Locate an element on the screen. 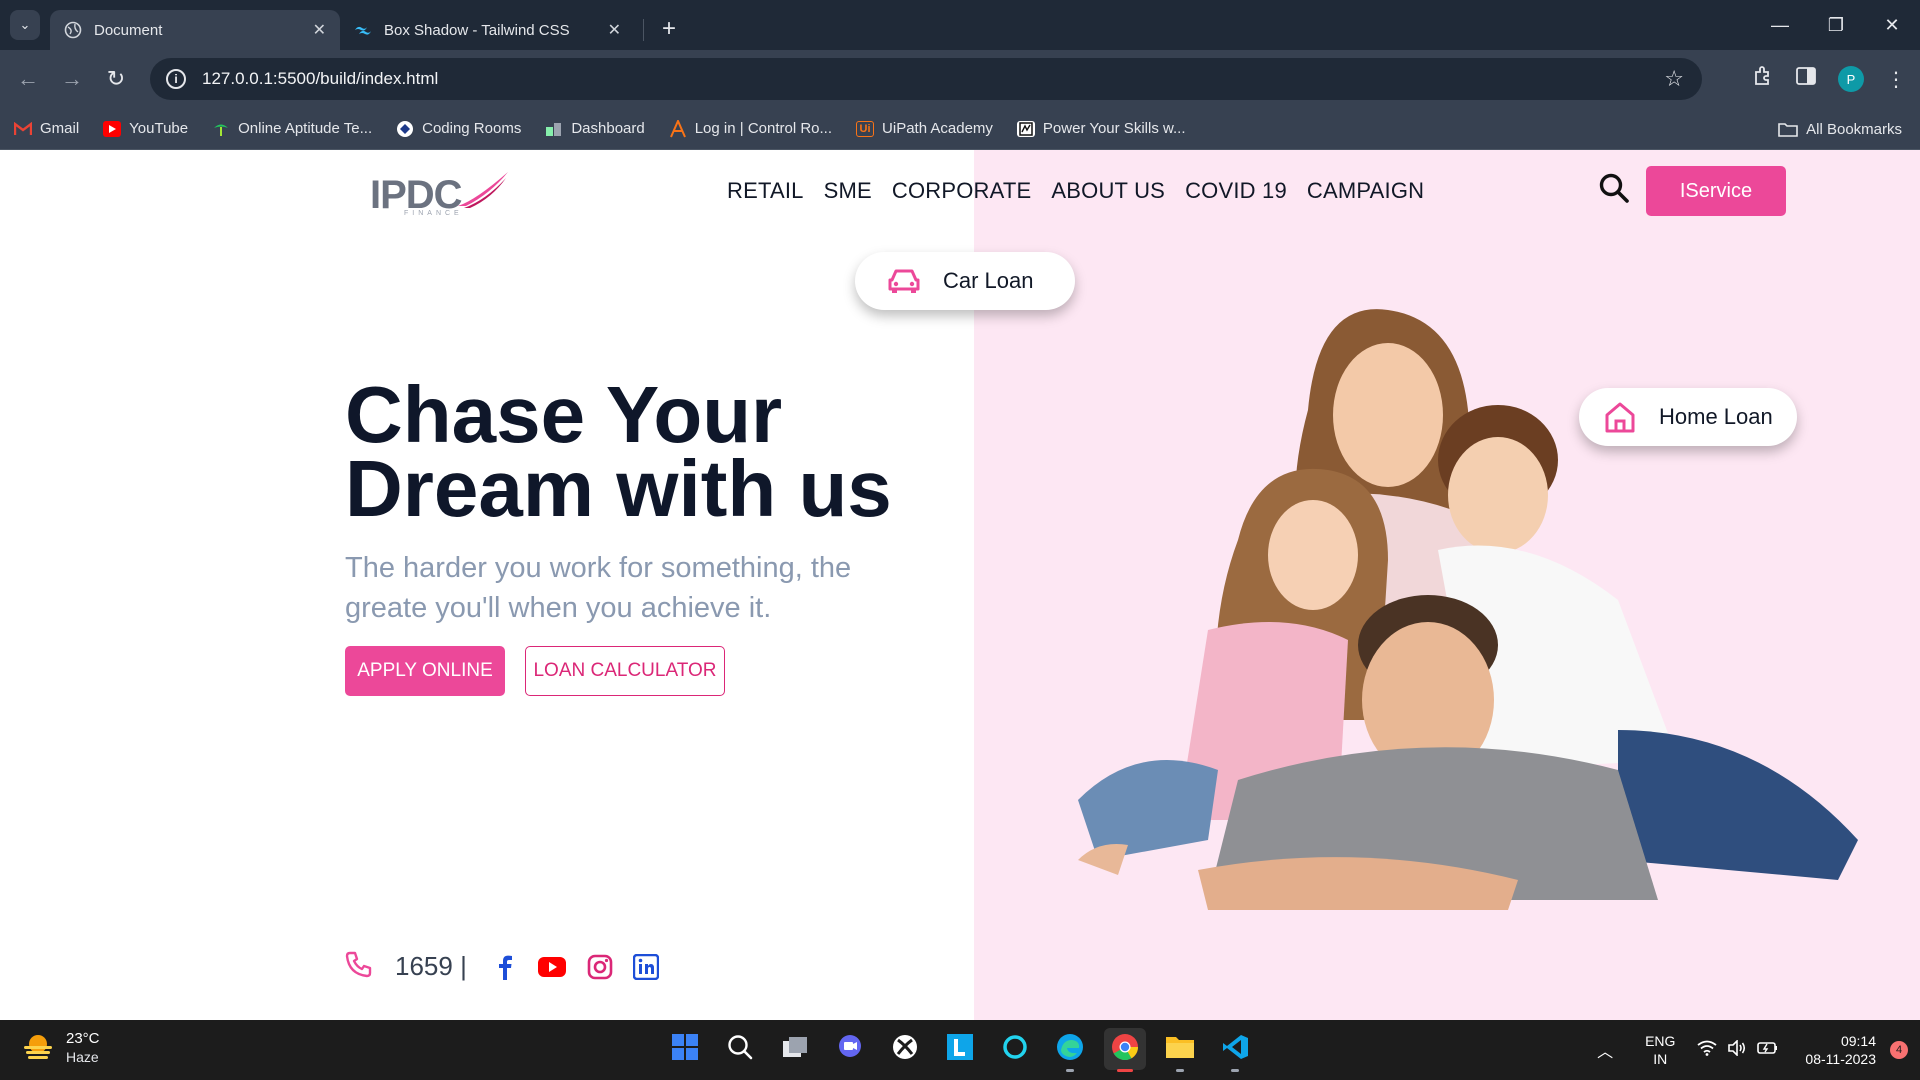 Image resolution: width=1920 pixels, height=1080 pixels. notification-badge: 4 is located at coordinates (1899, 1050).